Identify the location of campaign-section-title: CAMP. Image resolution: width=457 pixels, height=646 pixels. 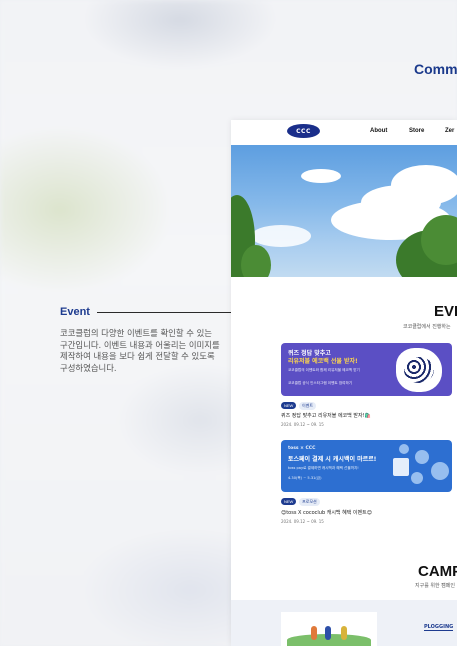
(437, 571).